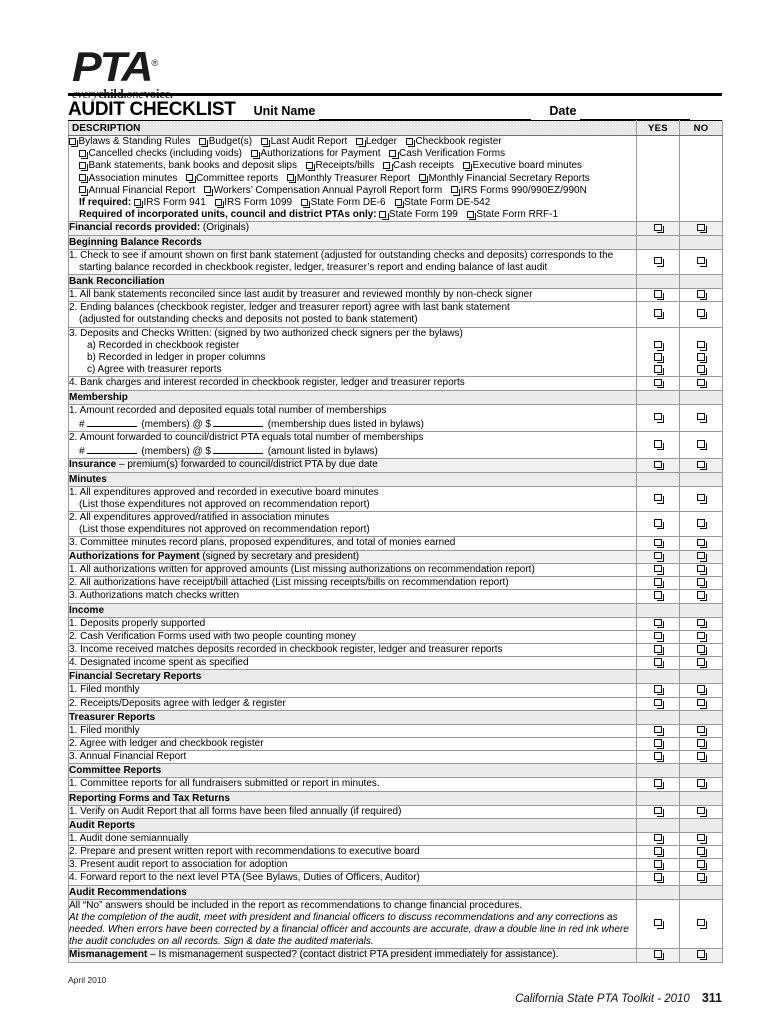  Describe the element at coordinates (232, 179) in the screenshot. I see `record-option: Committee reports` at that location.